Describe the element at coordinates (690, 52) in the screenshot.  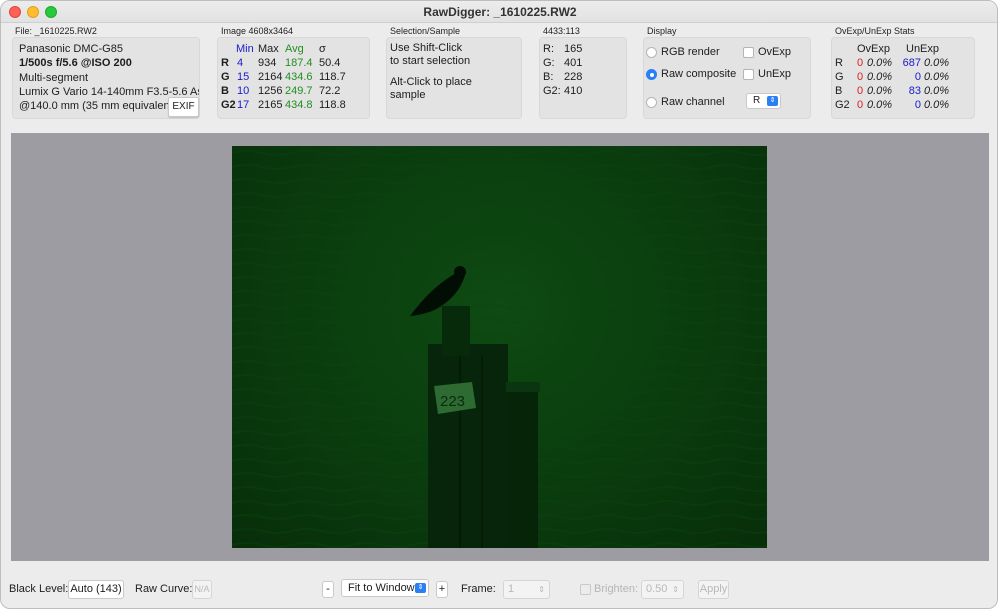
I see `rgb-render-label: RGB render` at that location.